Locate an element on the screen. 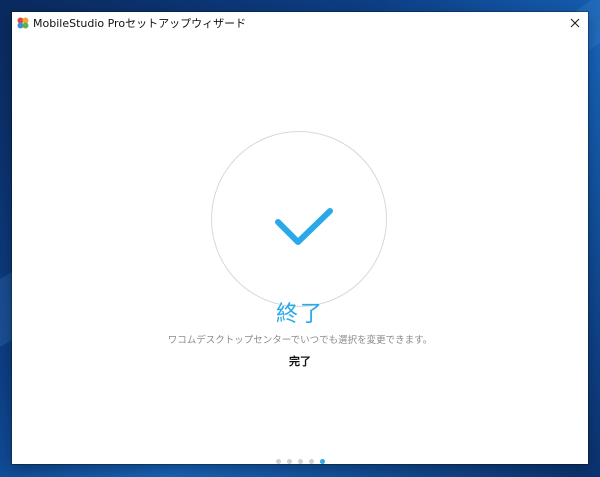  title-bar: MobileStudio Proセットアップウィザード is located at coordinates (300, 23).